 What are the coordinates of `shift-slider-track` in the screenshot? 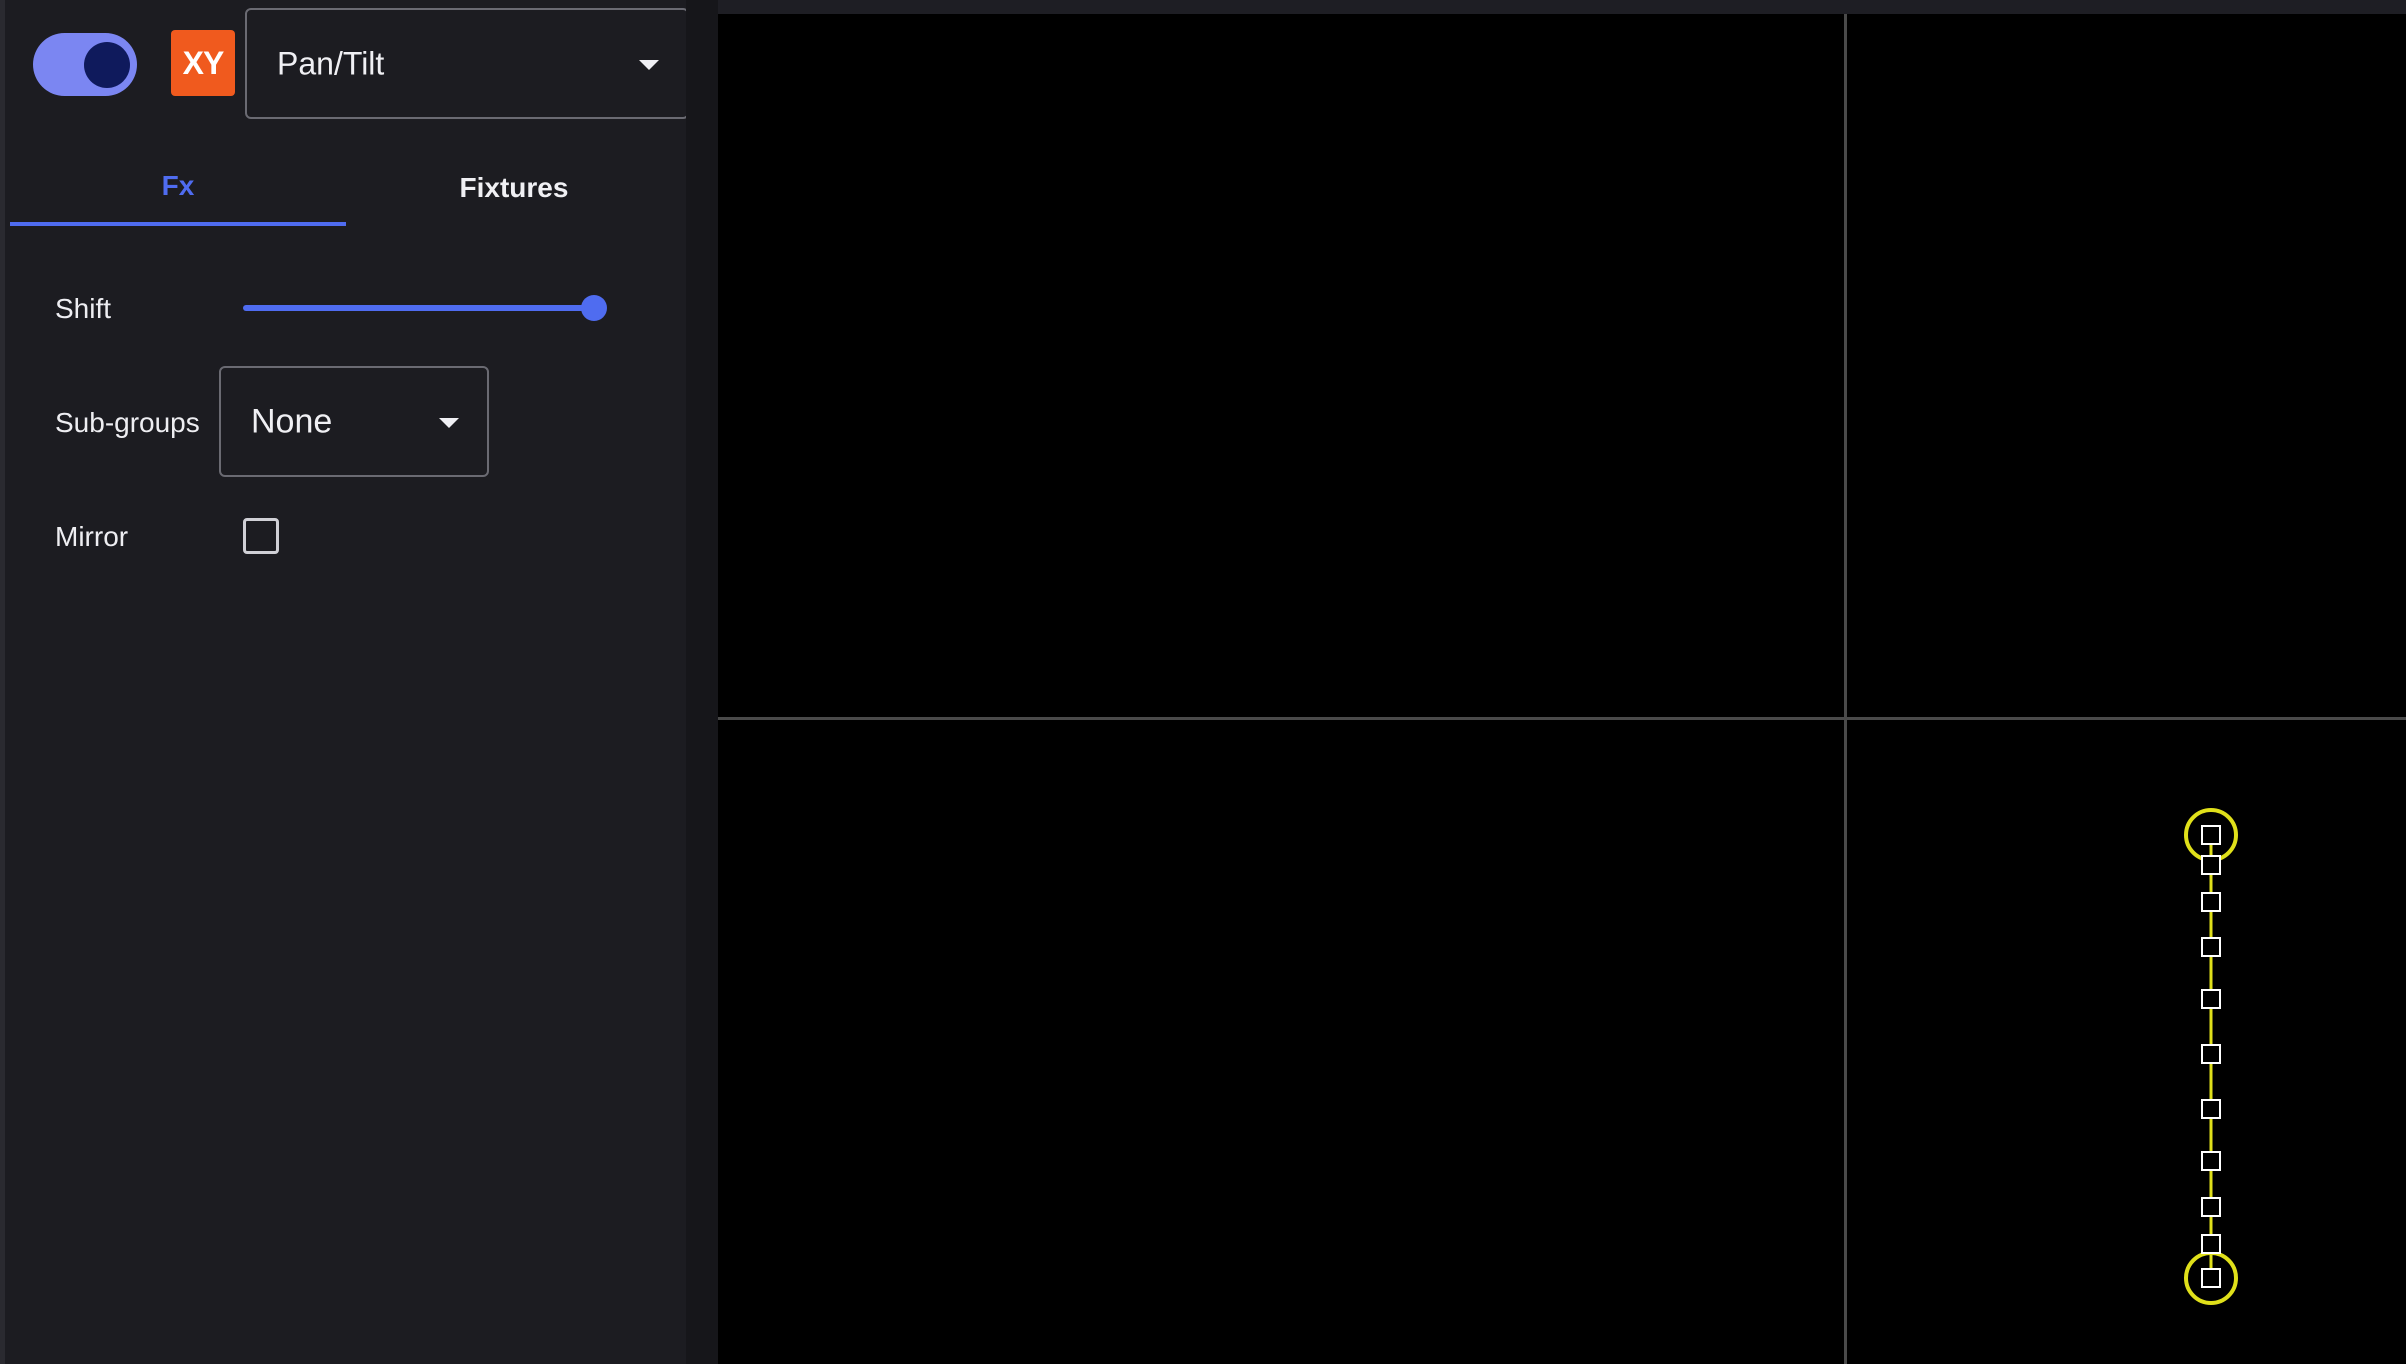 It's located at (419, 308).